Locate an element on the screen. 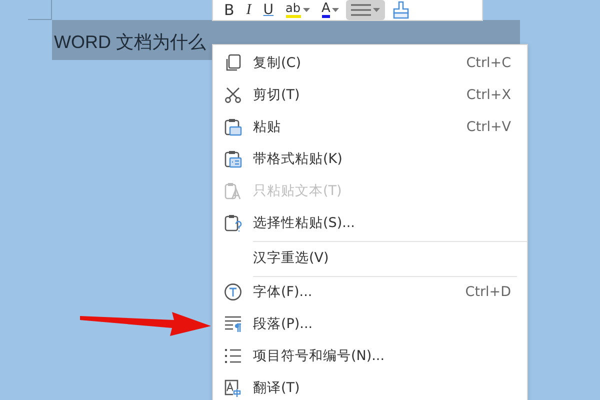  bold-button: B is located at coordinates (229, 10).